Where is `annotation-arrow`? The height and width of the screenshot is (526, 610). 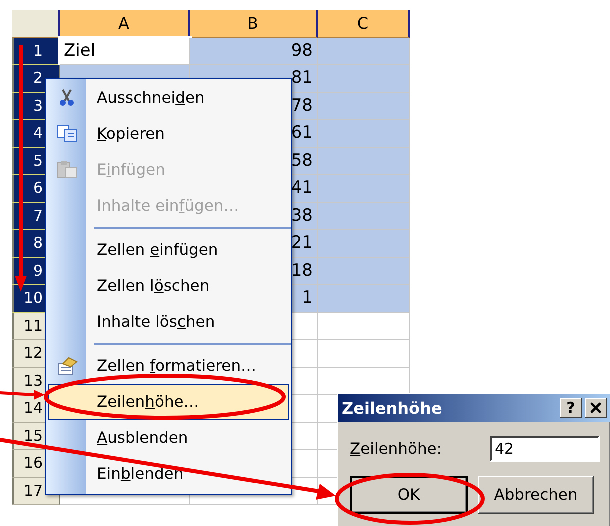
annotation-arrow is located at coordinates (22, 395).